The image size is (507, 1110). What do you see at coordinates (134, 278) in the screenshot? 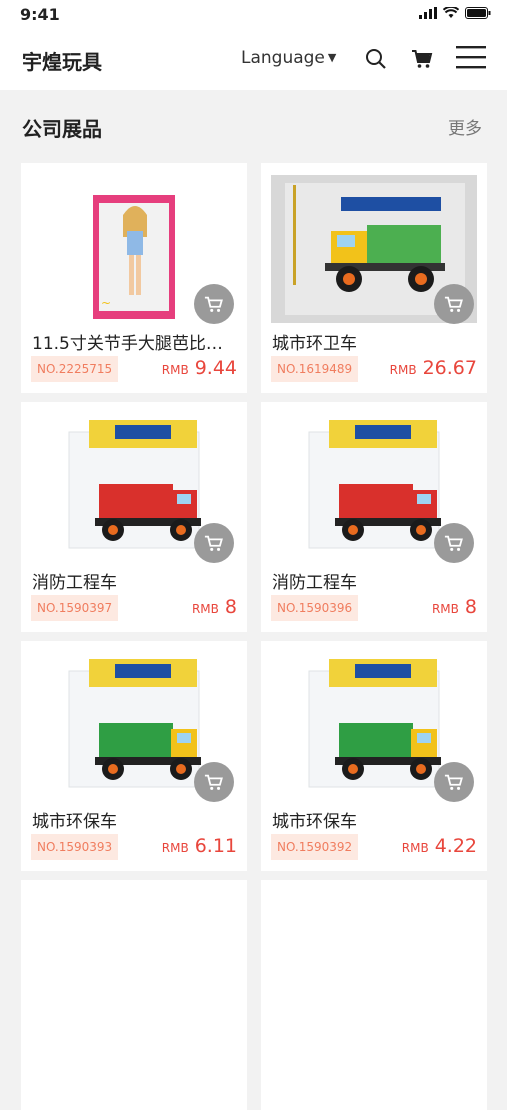
I see `product-card: ~11.5寸关节手大腿芭比娃娃 NO.2225715 RMB 9.44` at bounding box center [134, 278].